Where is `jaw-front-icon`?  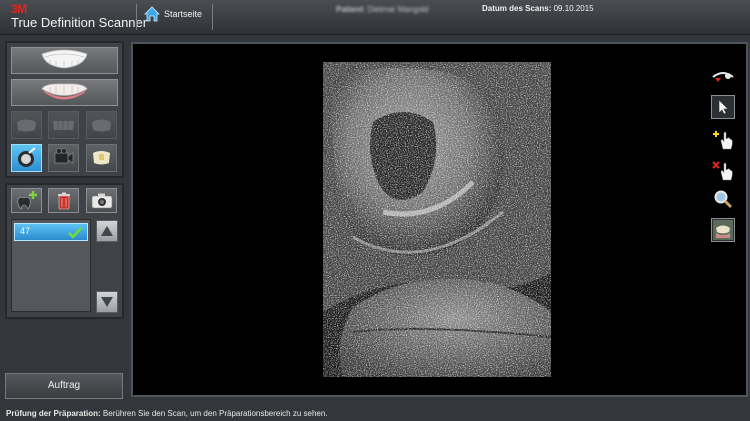
jaw-front-icon is located at coordinates (63, 125).